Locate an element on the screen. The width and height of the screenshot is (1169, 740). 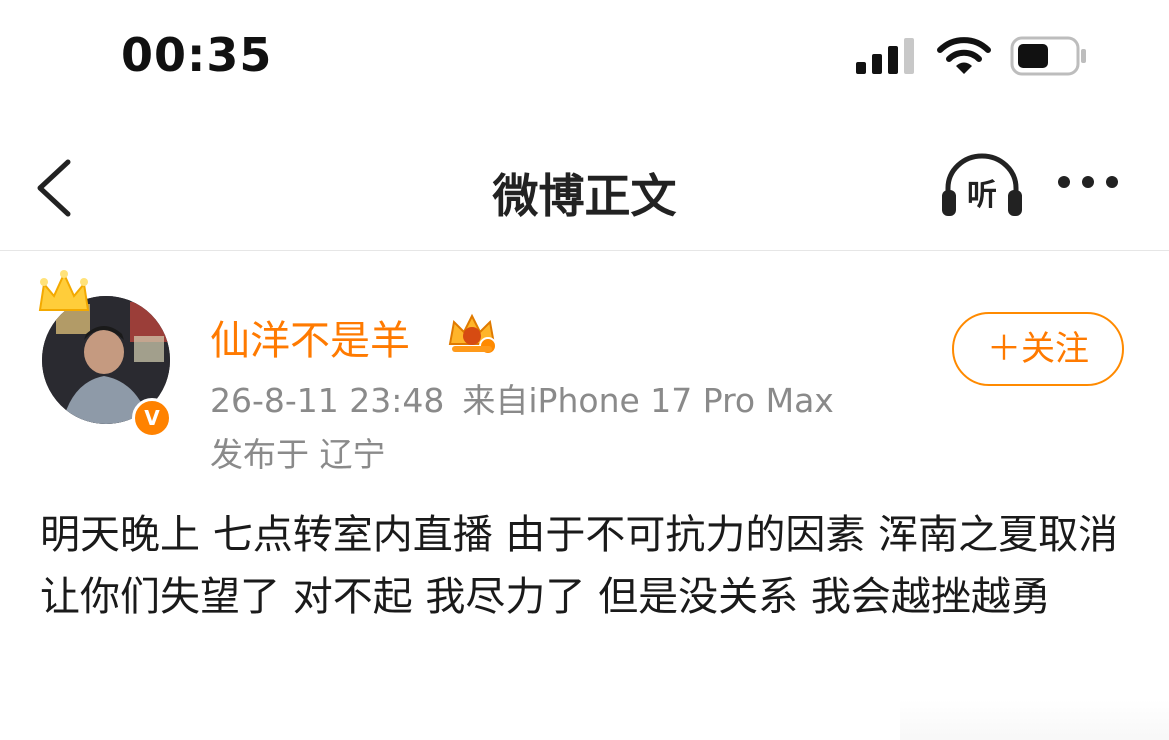
bottom-fade is located at coordinates (1034, 720).